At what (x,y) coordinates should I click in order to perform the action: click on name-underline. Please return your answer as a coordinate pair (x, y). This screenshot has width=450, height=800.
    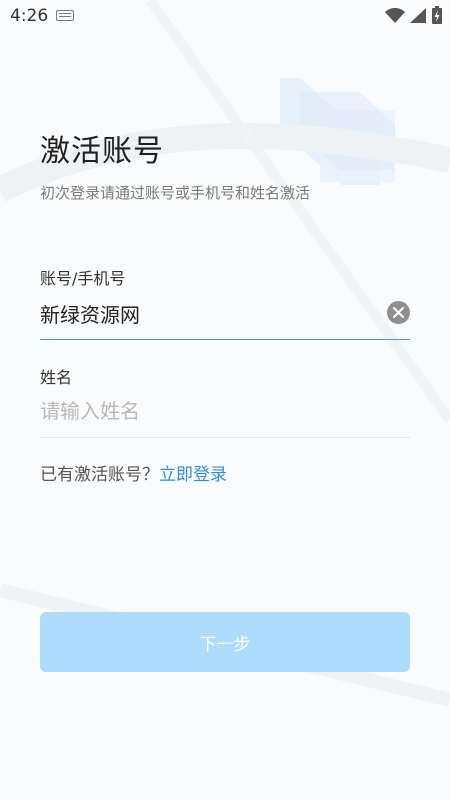
    Looking at the image, I should click on (225, 437).